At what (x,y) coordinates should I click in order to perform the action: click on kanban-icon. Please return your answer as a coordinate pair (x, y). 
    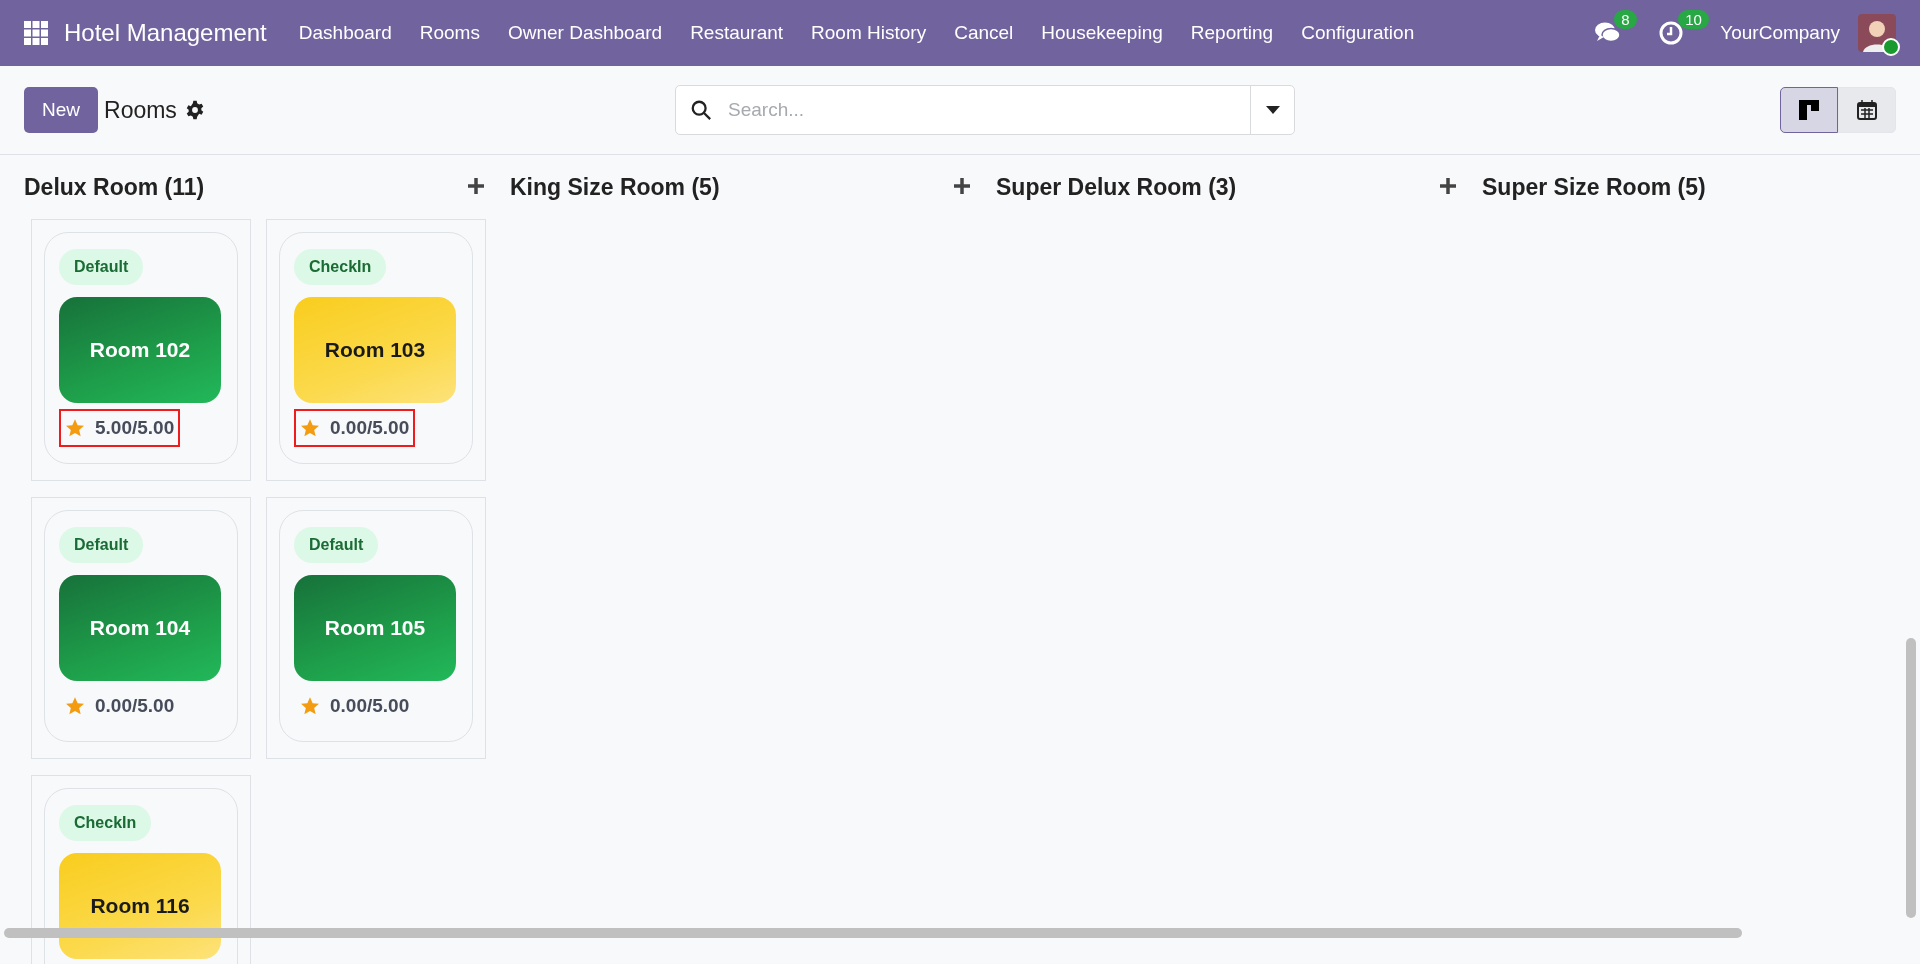
    Looking at the image, I should click on (1809, 110).